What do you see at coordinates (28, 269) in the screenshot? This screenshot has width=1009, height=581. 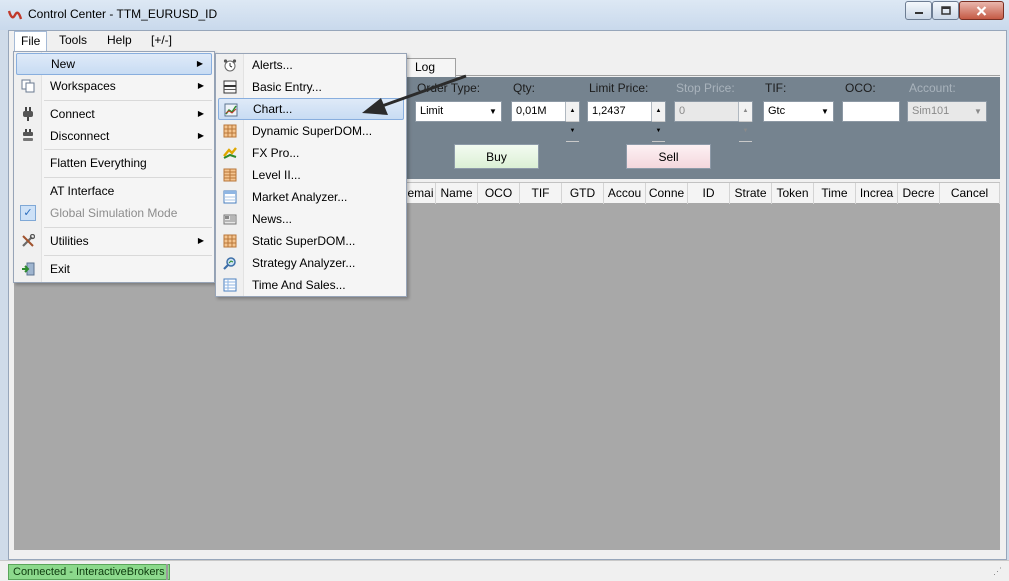 I see `exit-icon` at bounding box center [28, 269].